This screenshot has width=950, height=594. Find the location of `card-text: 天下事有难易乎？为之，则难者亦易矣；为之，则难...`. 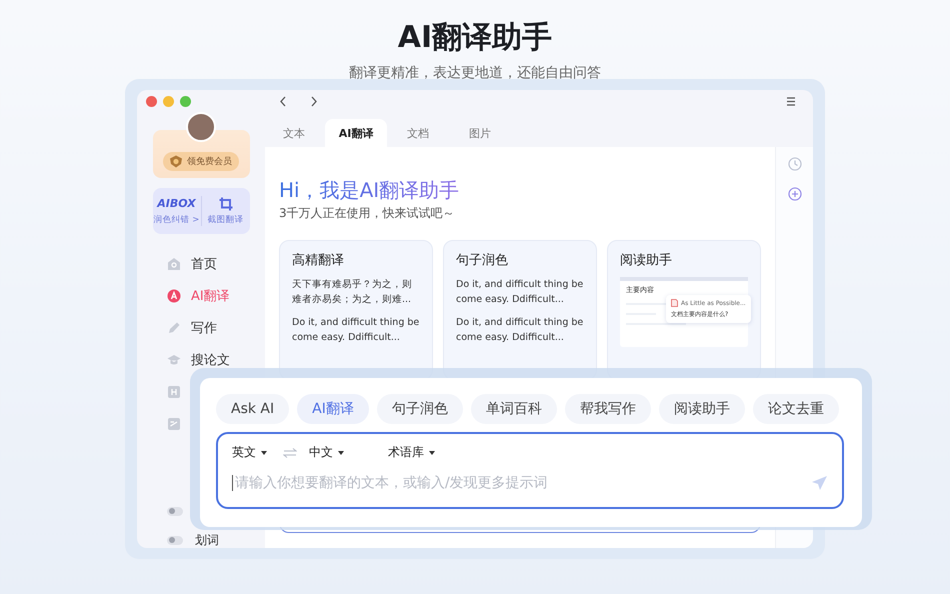

card-text: 天下事有难易乎？为之，则难者亦易矣；为之，则难... is located at coordinates (352, 292).